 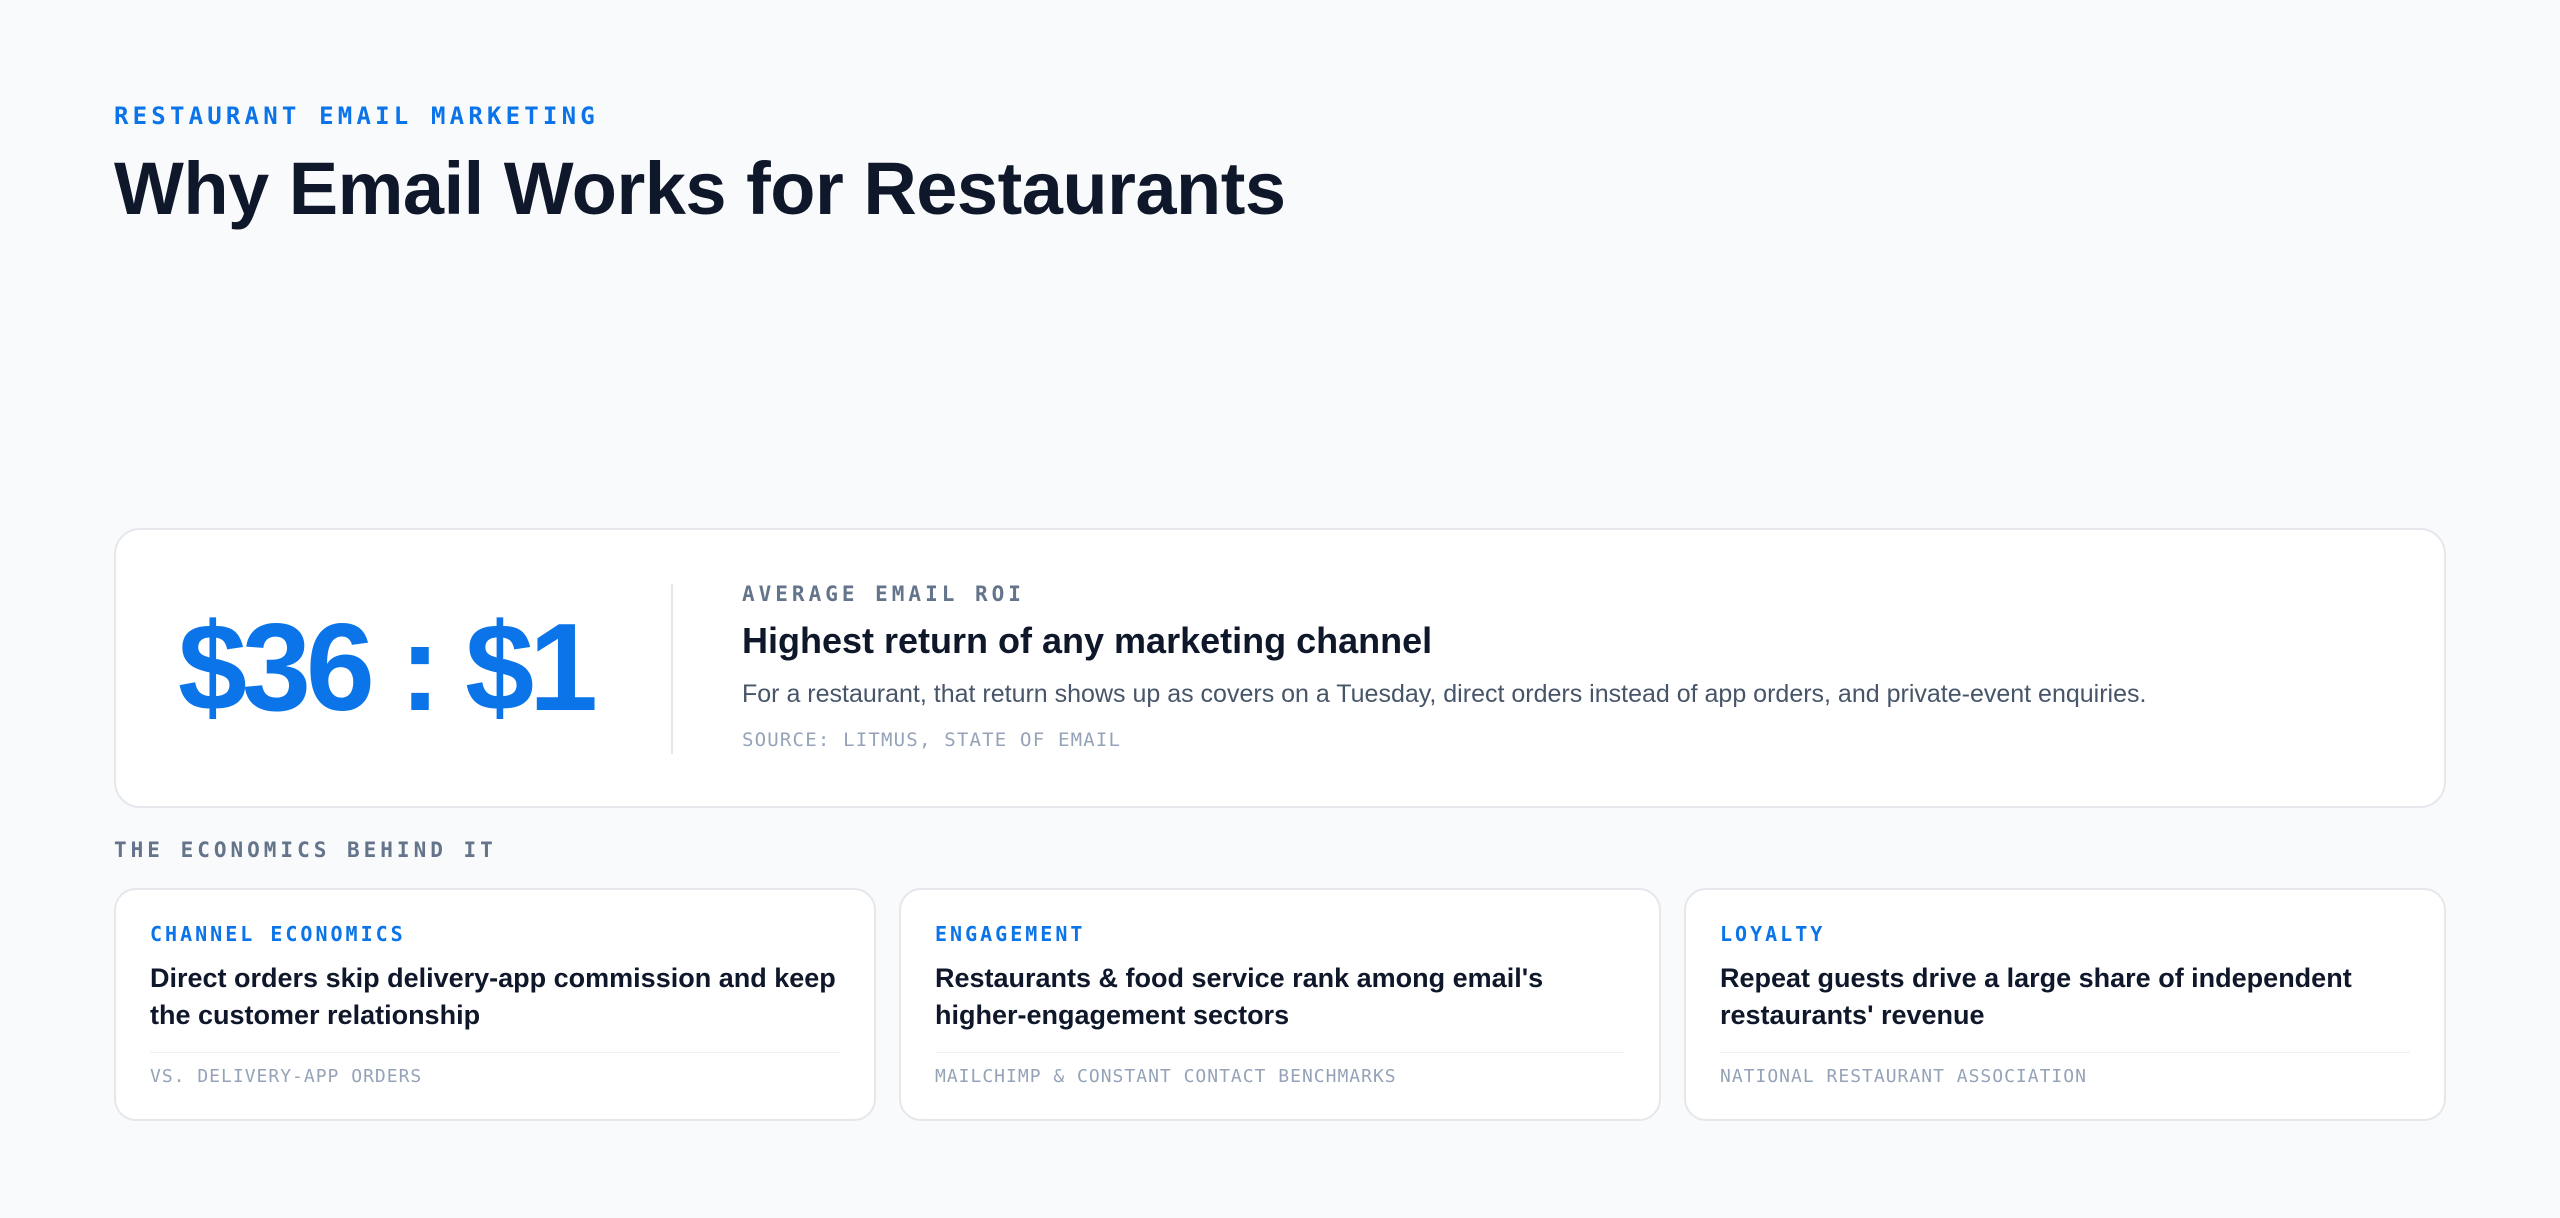 What do you see at coordinates (700, 188) in the screenshot?
I see `page-title: Why Email Works for Restaurants` at bounding box center [700, 188].